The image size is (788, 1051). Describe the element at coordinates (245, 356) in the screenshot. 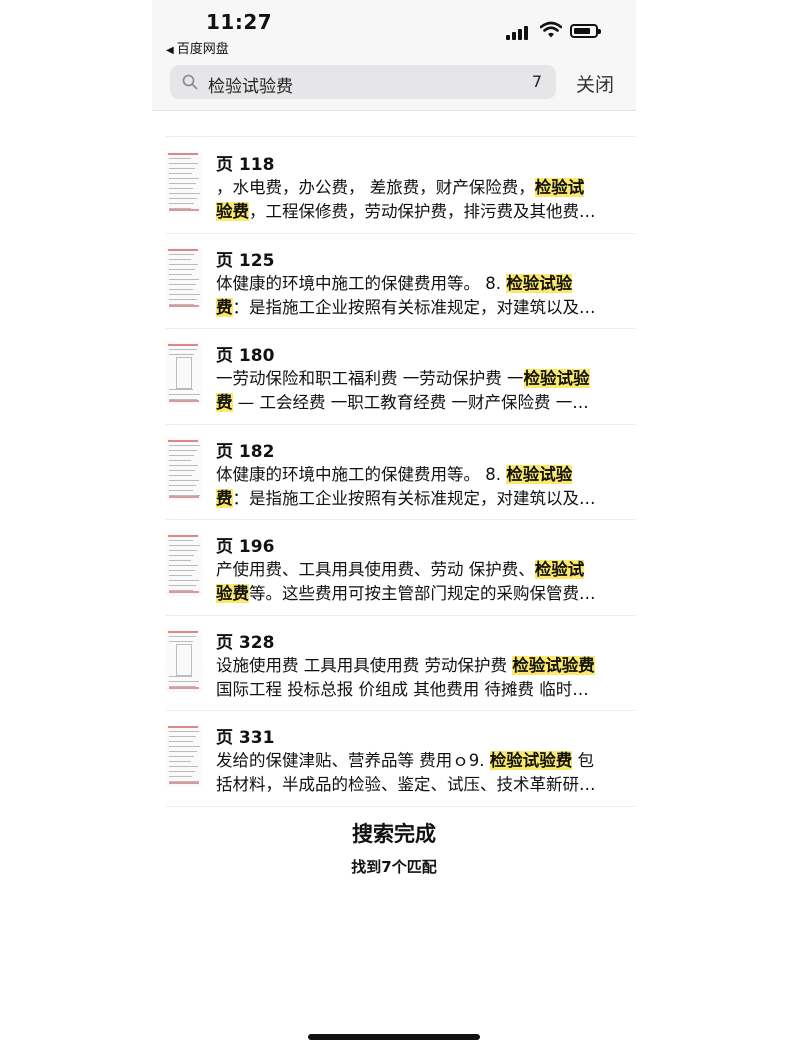

I see `result-page-number: 页 180` at that location.